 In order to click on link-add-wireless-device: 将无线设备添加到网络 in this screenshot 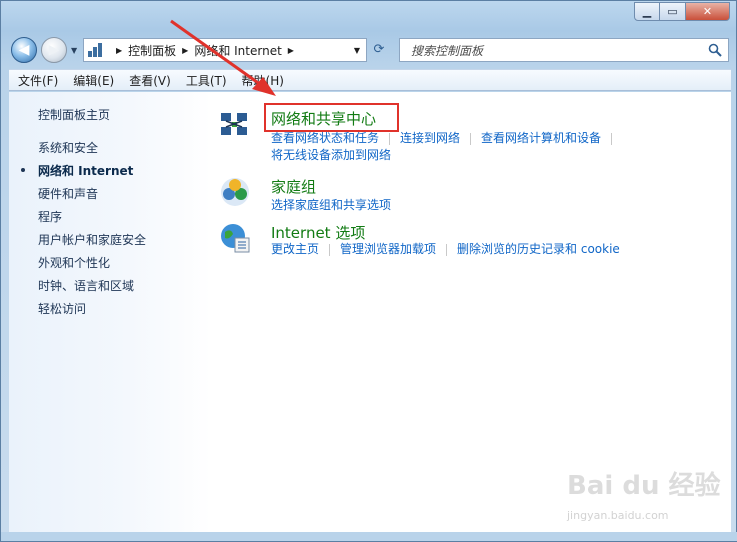, I will do `click(331, 155)`.